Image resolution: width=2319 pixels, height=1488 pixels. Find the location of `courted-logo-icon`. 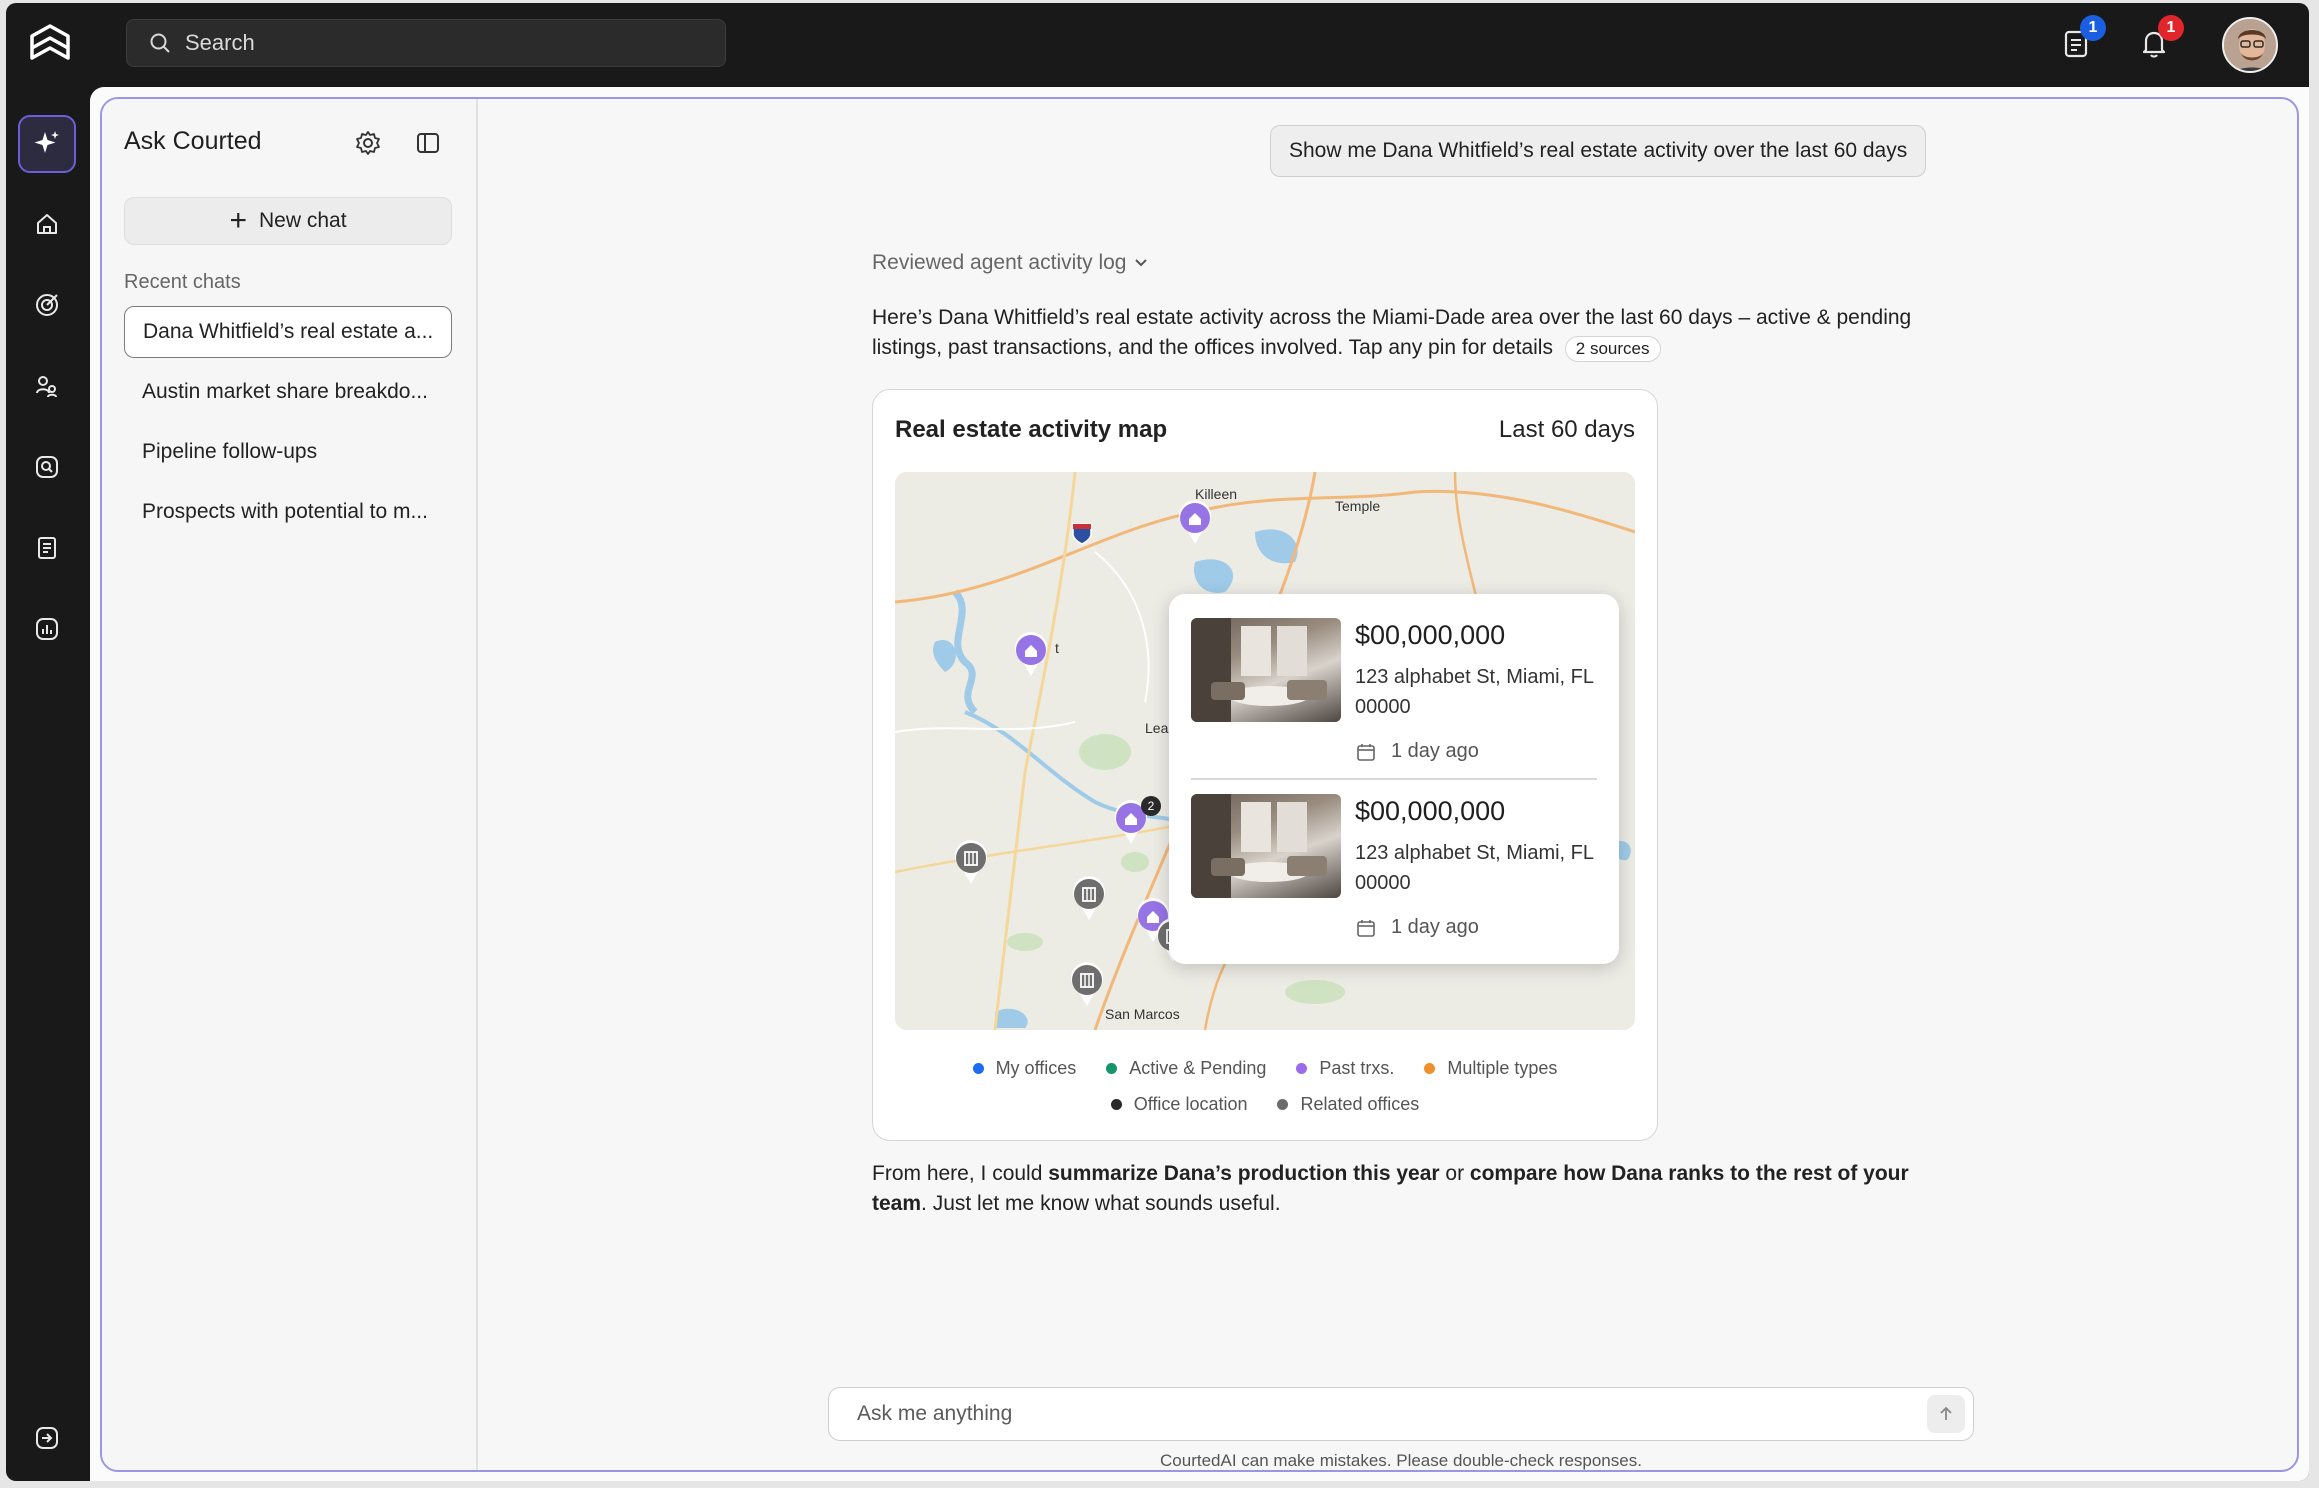

courted-logo-icon is located at coordinates (50, 44).